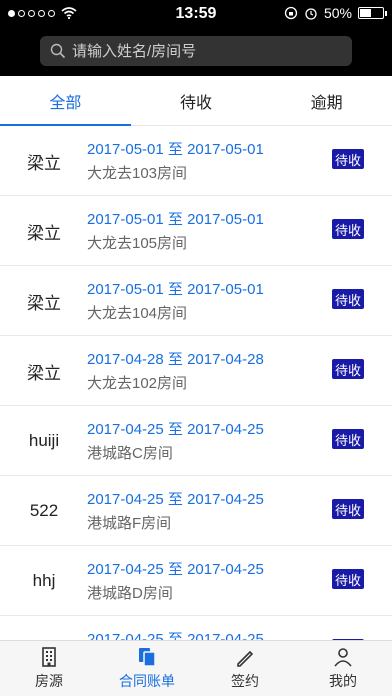 The width and height of the screenshot is (392, 696). What do you see at coordinates (44, 440) in the screenshot?
I see `tenant-name: huiji` at bounding box center [44, 440].